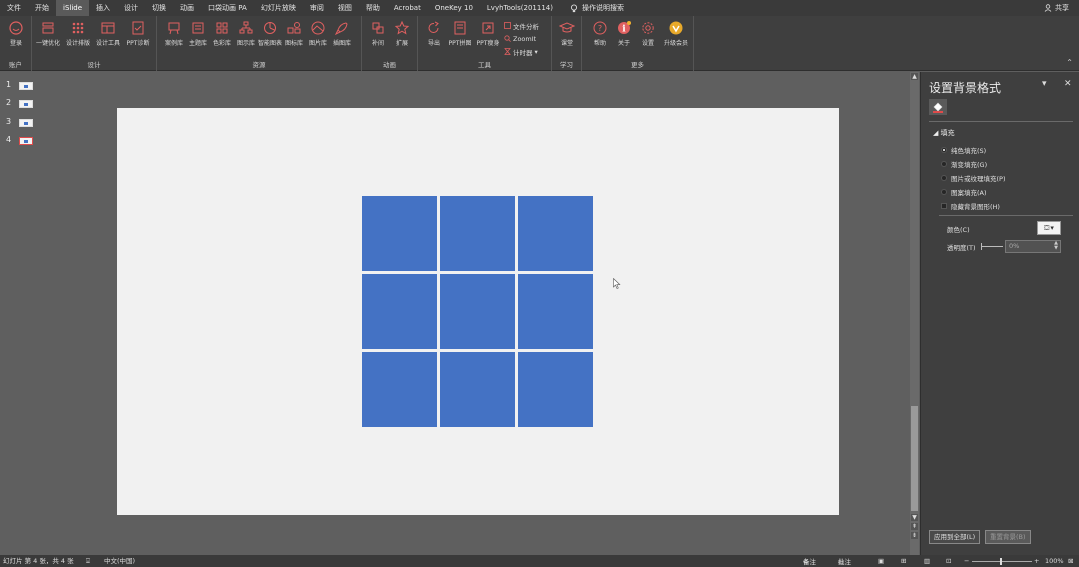 This screenshot has height=567, width=1079. Describe the element at coordinates (970, 206) in the screenshot. I see `hide-background-graphics-checkbox: 隐藏背景图形(H)` at that location.